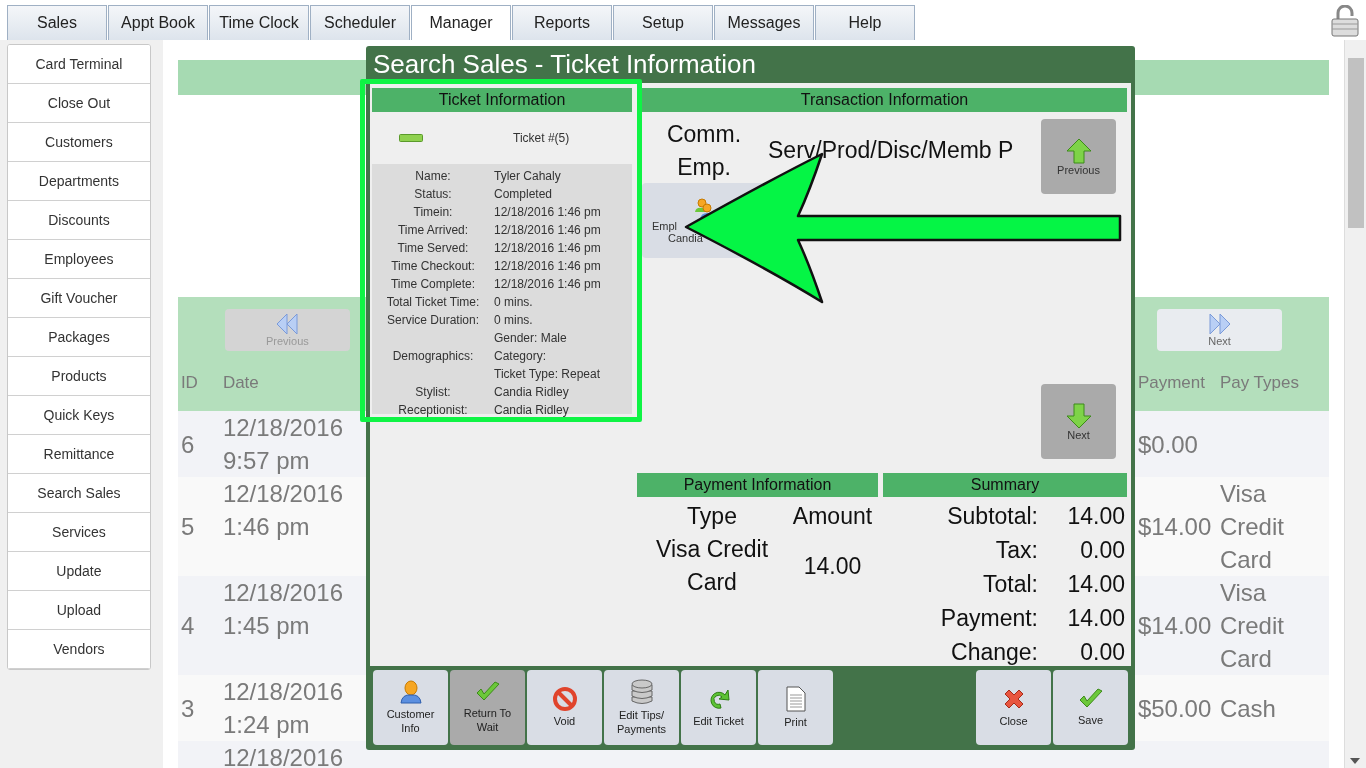 Image resolution: width=1366 pixels, height=768 pixels. I want to click on dialog-title: Search Sales - Ticket Information, so click(564, 64).